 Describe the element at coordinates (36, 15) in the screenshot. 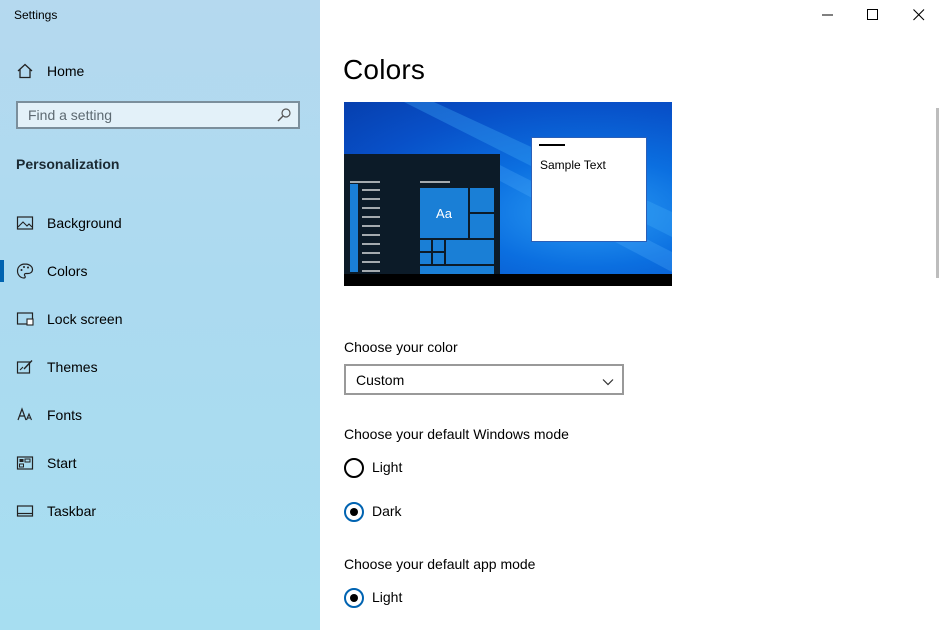

I see `app-title: Settings` at that location.